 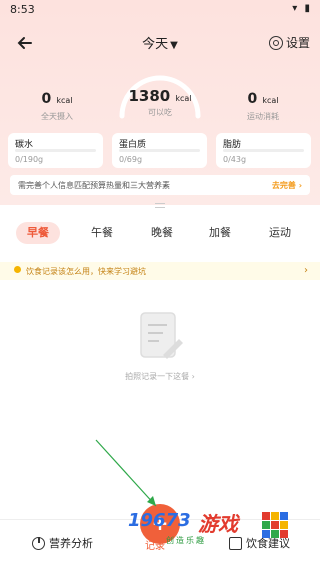 What do you see at coordinates (94, 185) in the screenshot?
I see `banner-text: 需完善个人信息匹配预算热量和三大营养素` at bounding box center [94, 185].